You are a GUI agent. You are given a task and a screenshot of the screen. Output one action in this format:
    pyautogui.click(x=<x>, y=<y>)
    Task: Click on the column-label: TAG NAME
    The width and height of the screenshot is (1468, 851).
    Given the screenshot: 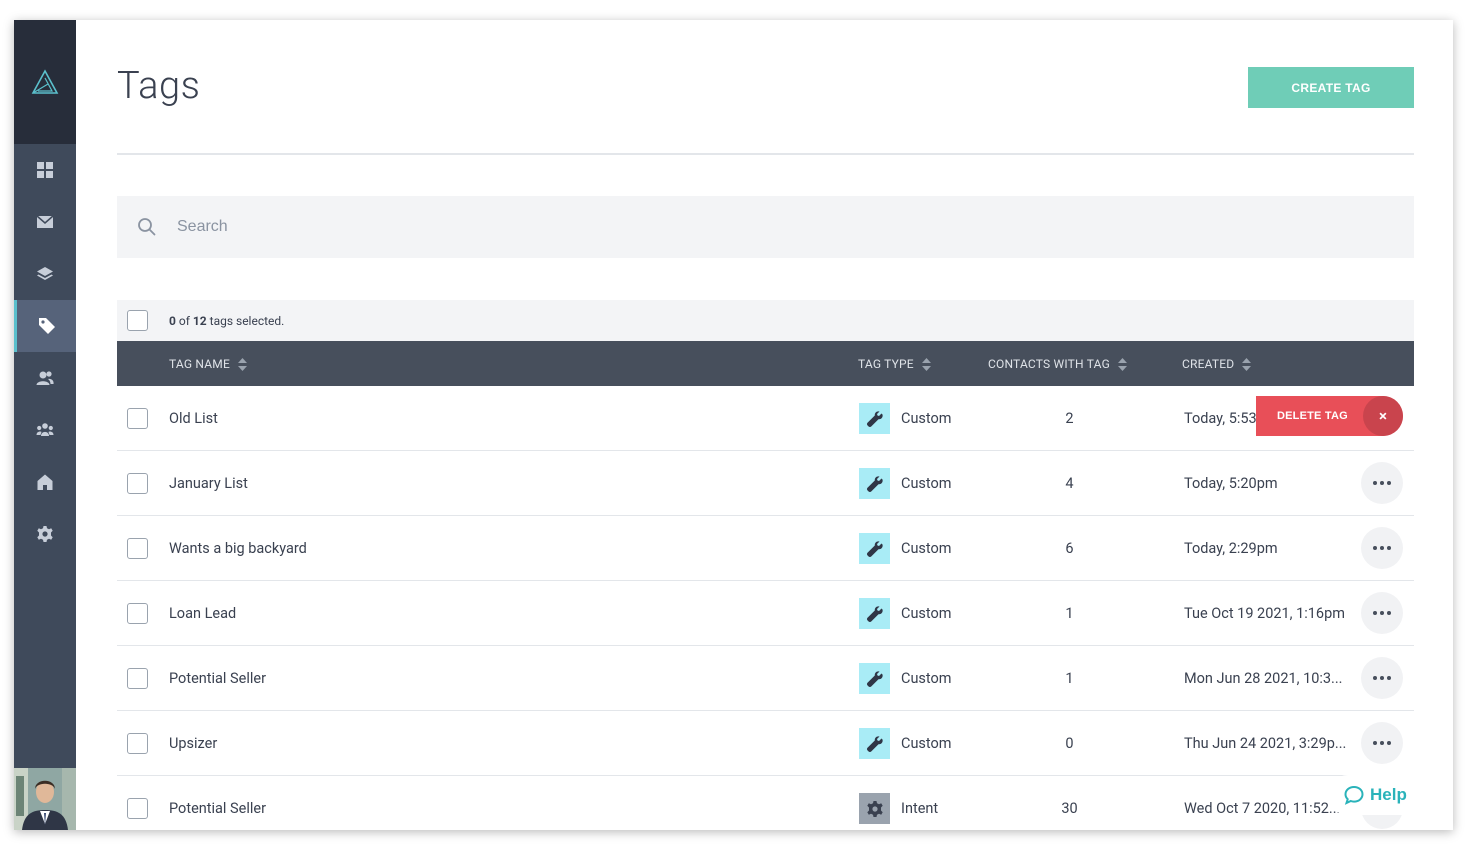 What is the action you would take?
    pyautogui.click(x=200, y=364)
    